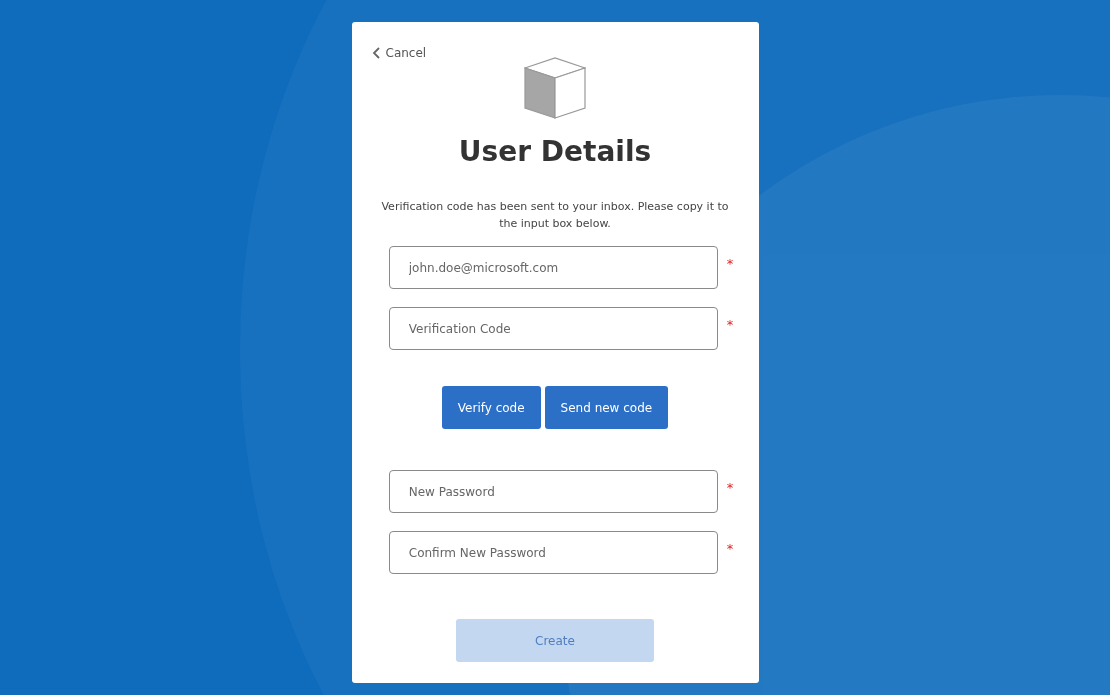 This screenshot has width=1110, height=695. Describe the element at coordinates (553, 552) in the screenshot. I see `password-field: Confirm New Password` at that location.